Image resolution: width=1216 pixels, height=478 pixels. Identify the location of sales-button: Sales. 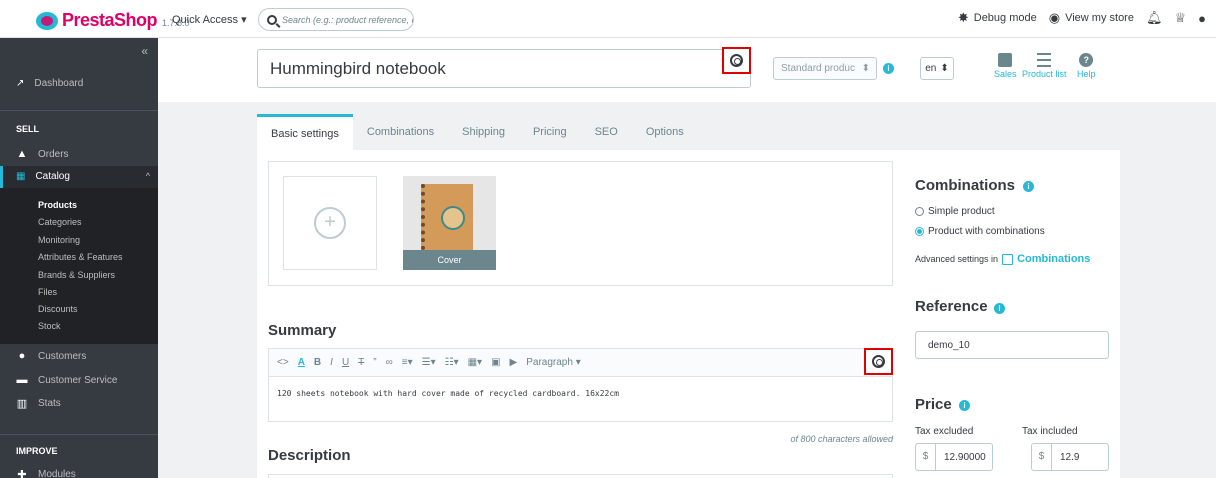
(1005, 66).